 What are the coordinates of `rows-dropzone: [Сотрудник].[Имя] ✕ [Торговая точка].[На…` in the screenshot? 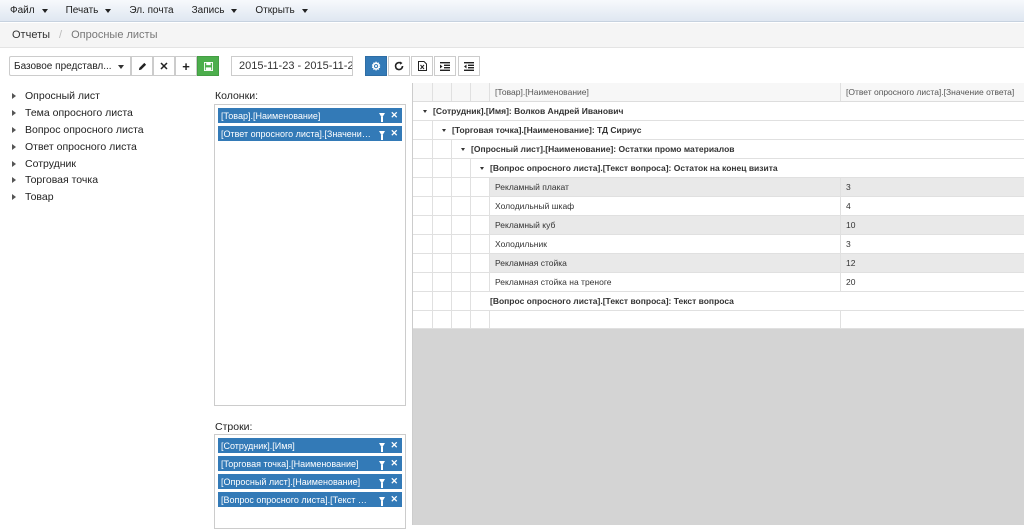 It's located at (310, 481).